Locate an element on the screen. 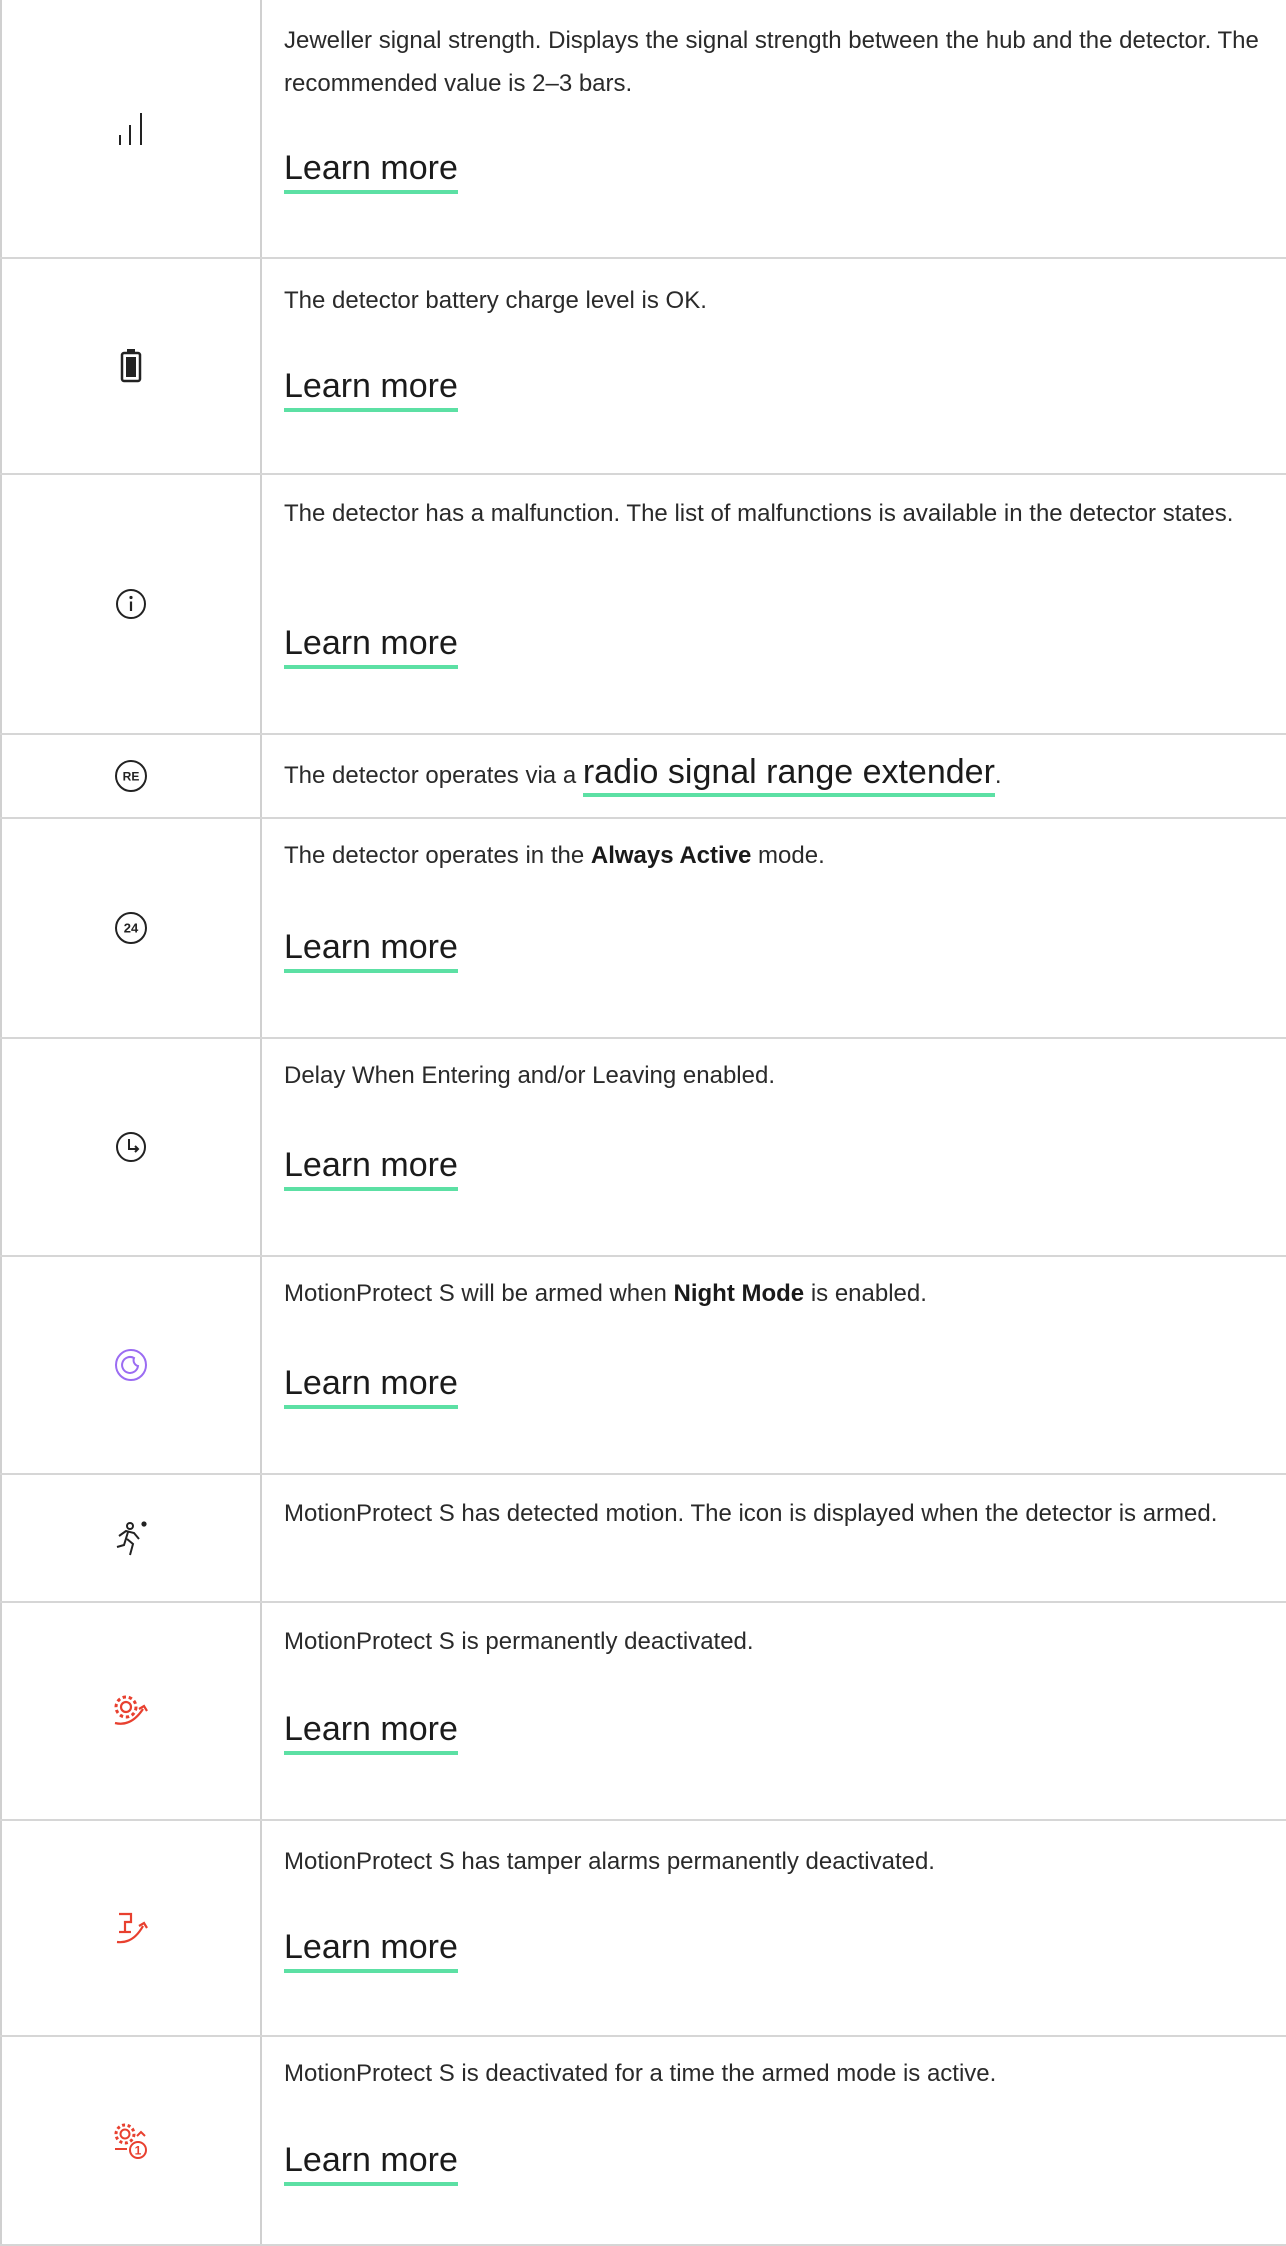  icon-cell: RE is located at coordinates (131, 776).